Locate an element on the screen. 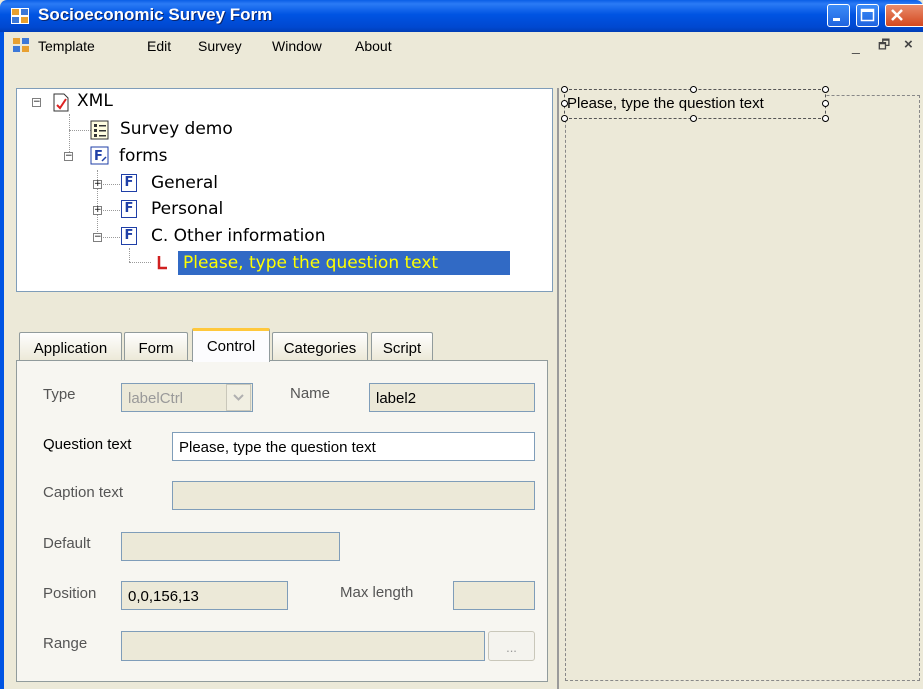  maximize-icon is located at coordinates (867, 15).